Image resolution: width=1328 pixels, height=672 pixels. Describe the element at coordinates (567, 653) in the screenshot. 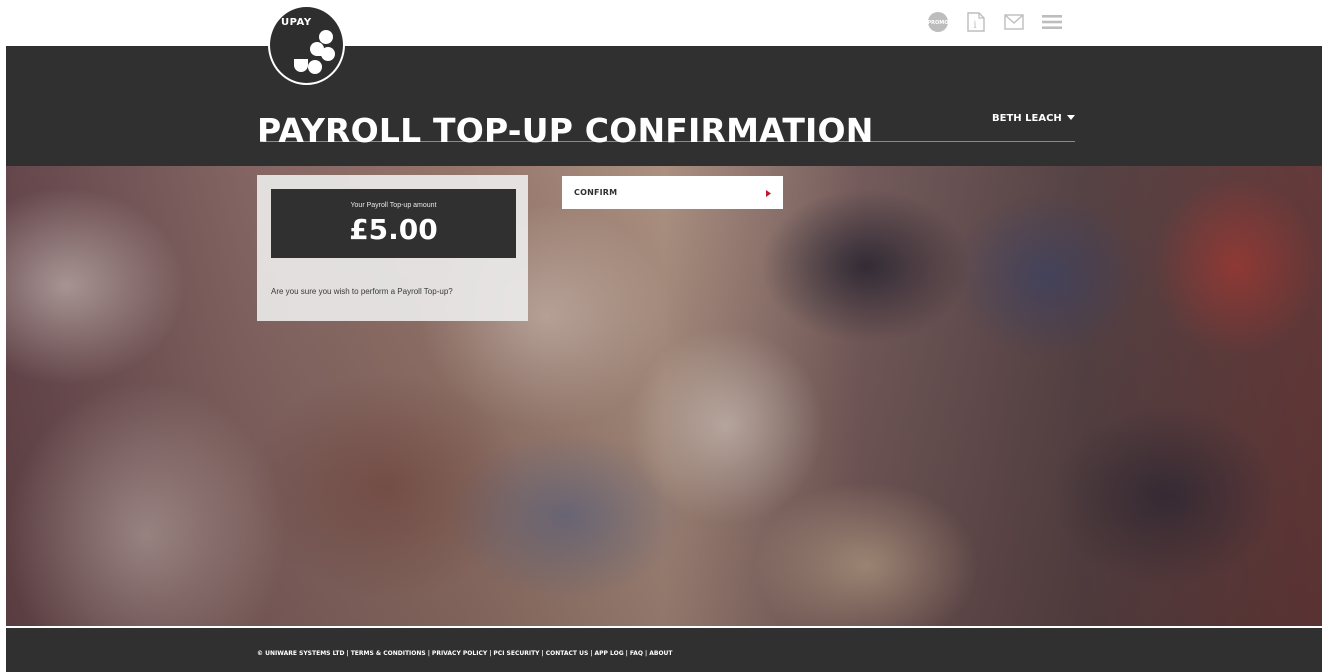

I see `footer-link-contact: CONTACT US` at that location.